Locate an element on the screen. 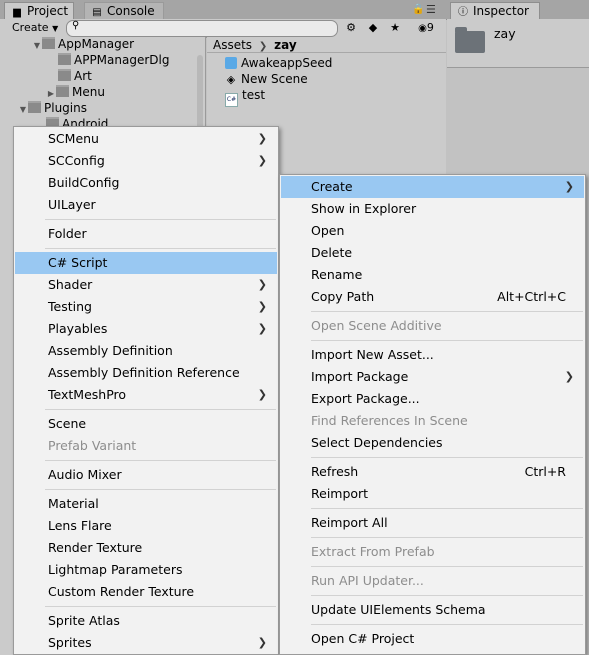 The width and height of the screenshot is (589, 655). menu-item-import-package: Import Package ❯ is located at coordinates (432, 377).